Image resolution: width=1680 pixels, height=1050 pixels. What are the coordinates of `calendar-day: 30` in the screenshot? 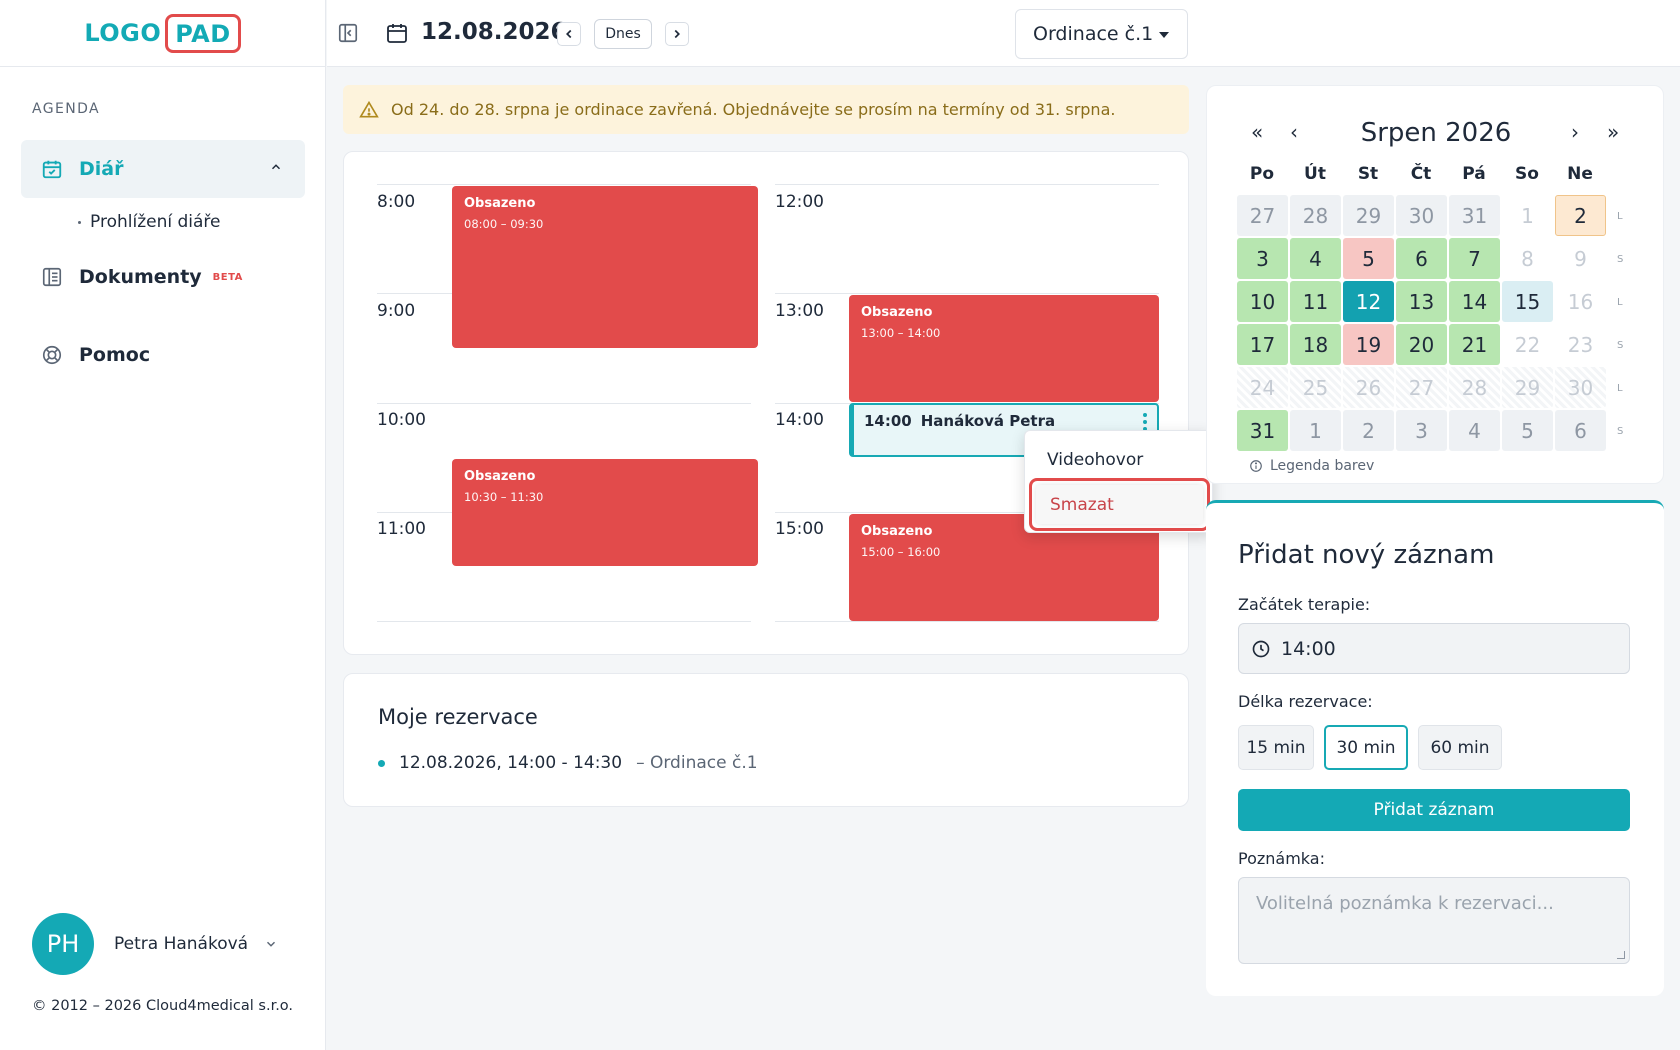 It's located at (1421, 215).